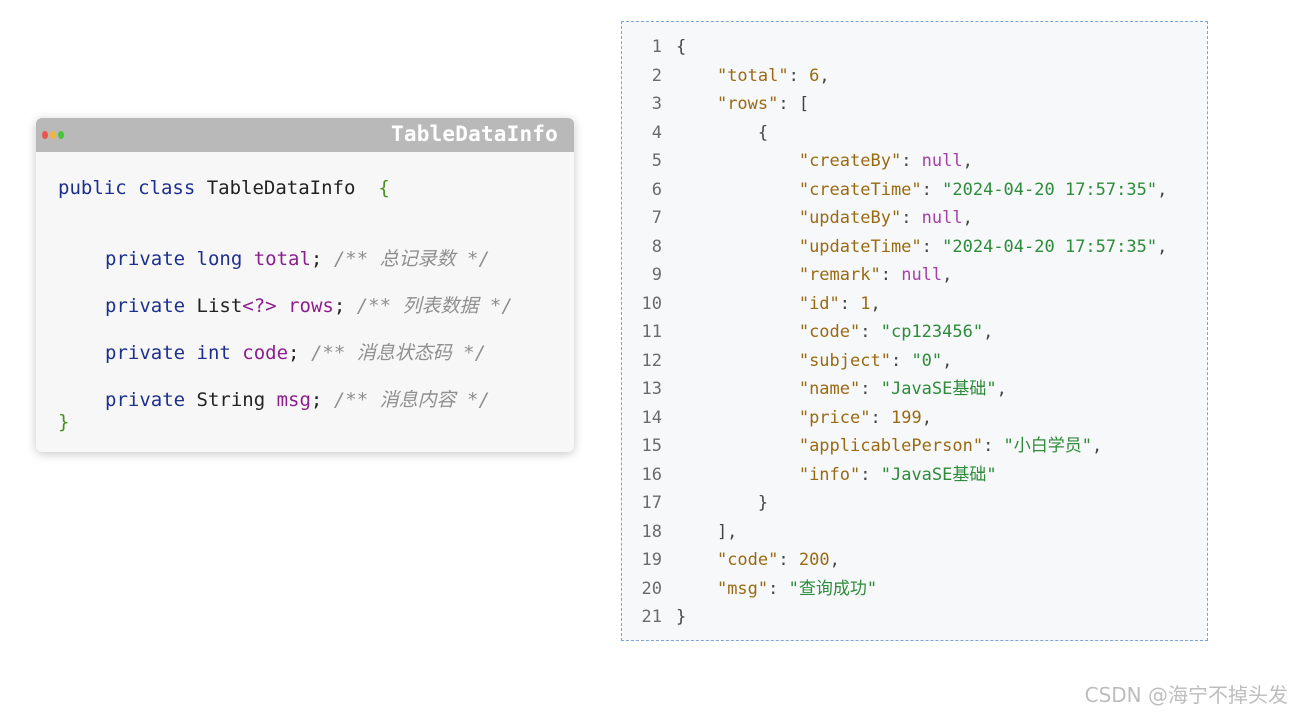 Image resolution: width=1294 pixels, height=716 pixels. What do you see at coordinates (656, 189) in the screenshot?
I see `line-number: 6` at bounding box center [656, 189].